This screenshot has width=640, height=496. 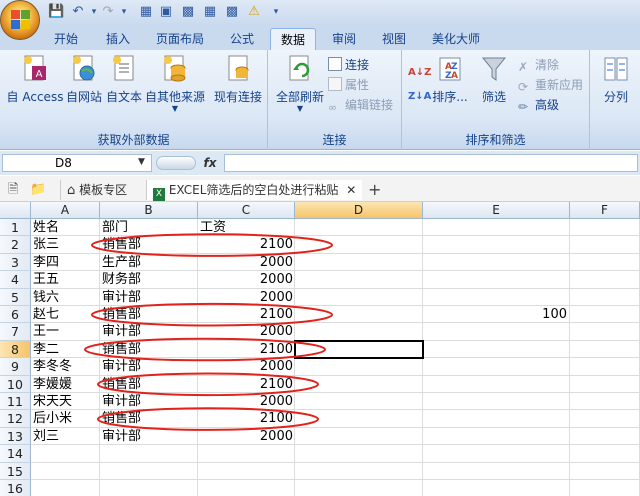 I want to click on from-other-sources-button: 自其他来源 ▼, so click(x=175, y=83).